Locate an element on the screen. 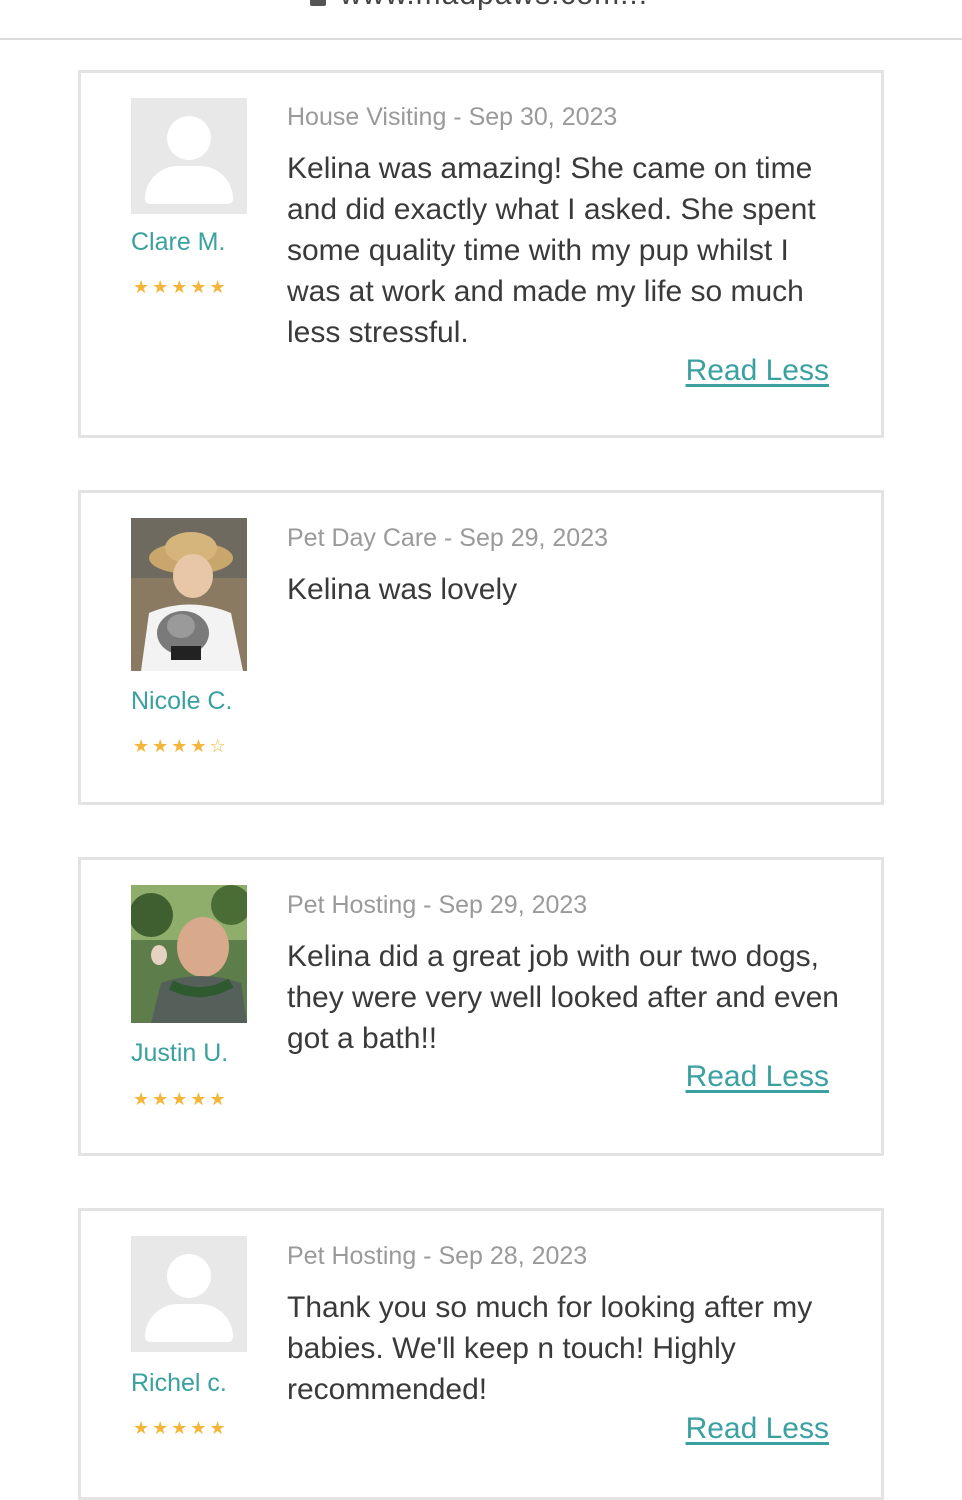  reviewer-name: Richel c. is located at coordinates (179, 1383).